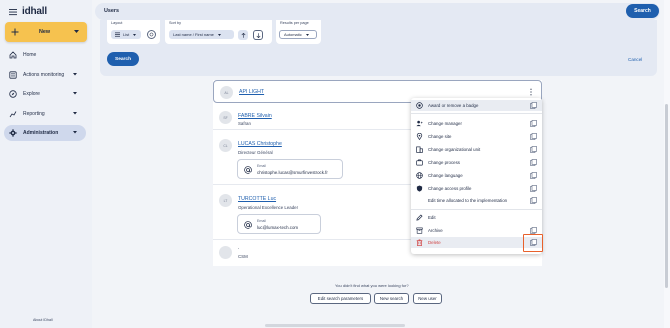  I want to click on compass-icon, so click(13, 94).